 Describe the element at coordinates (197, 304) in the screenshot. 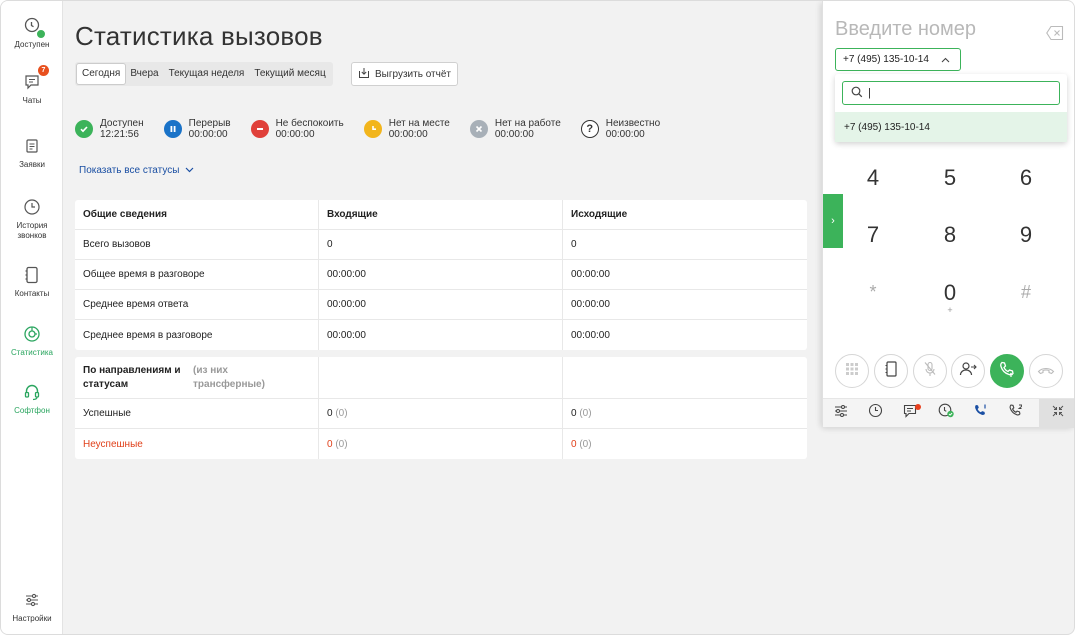

I see `table-cell: Среднее время ответа` at that location.